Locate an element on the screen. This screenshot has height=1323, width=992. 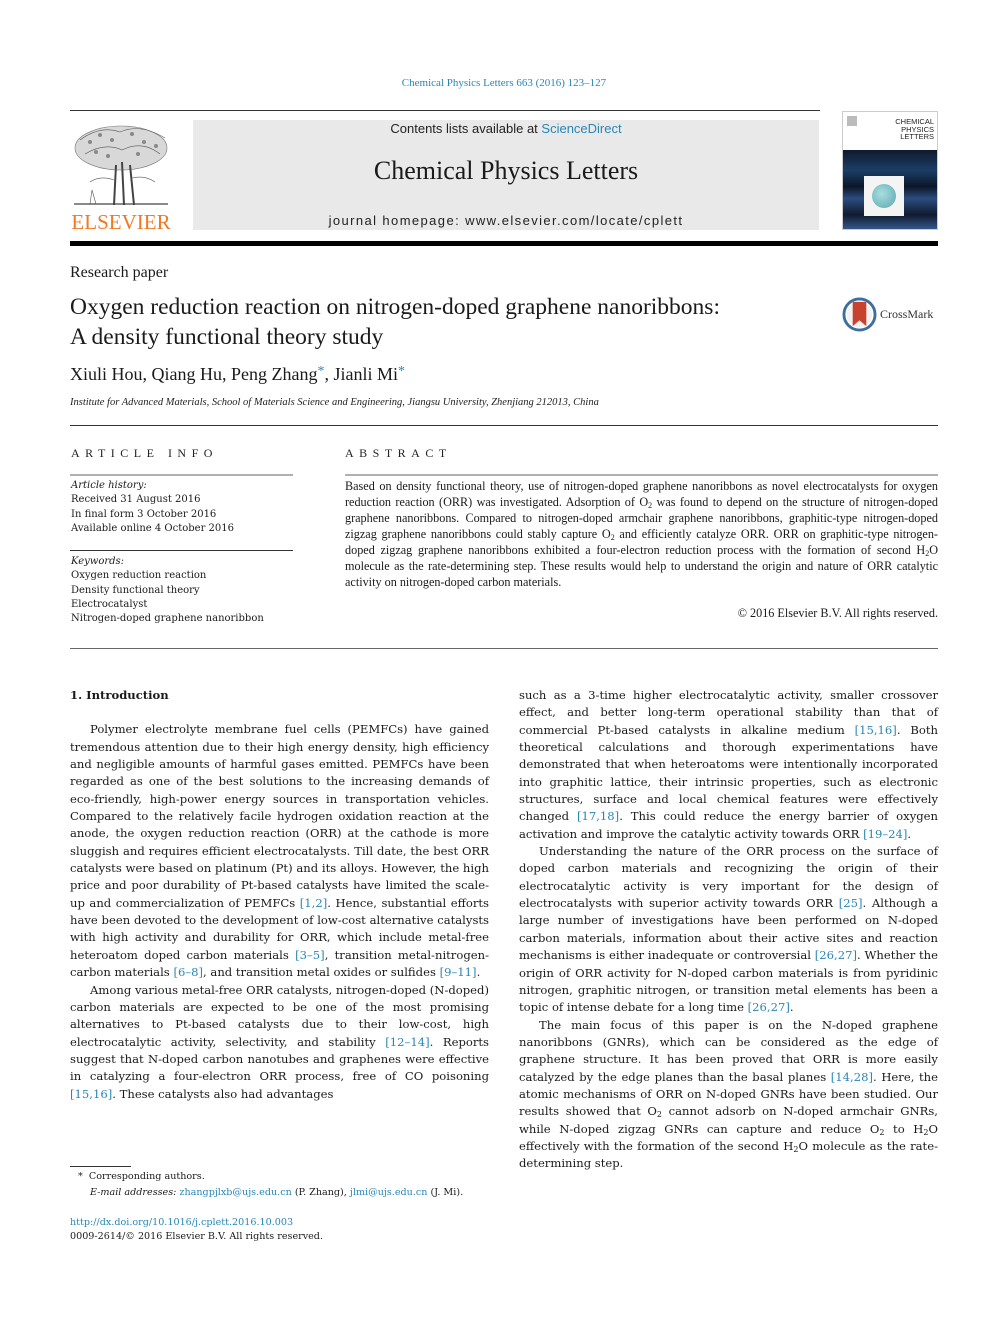
citation-link: [12–14] is located at coordinates (407, 1042).